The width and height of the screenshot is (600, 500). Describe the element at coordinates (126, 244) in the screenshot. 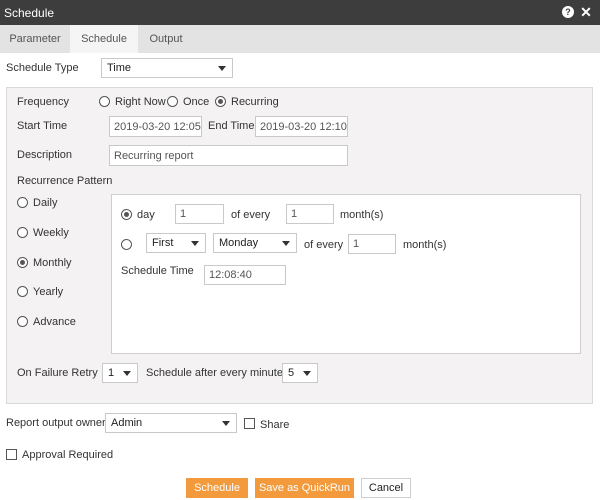

I see `monthly-weekday-radio` at that location.